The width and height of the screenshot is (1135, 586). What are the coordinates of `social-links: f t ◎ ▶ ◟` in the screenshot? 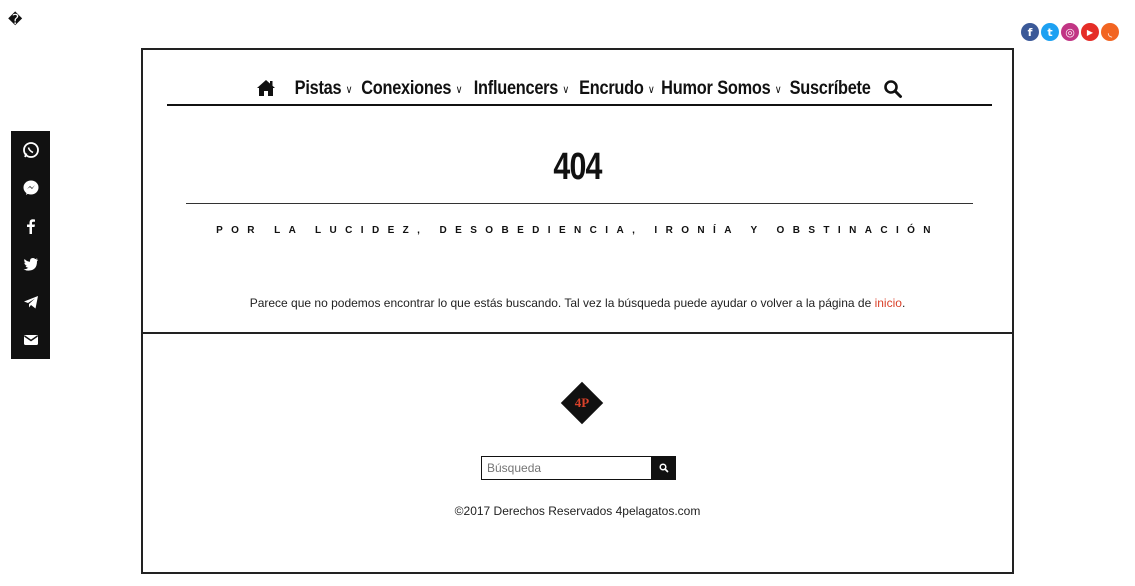 It's located at (1070, 32).